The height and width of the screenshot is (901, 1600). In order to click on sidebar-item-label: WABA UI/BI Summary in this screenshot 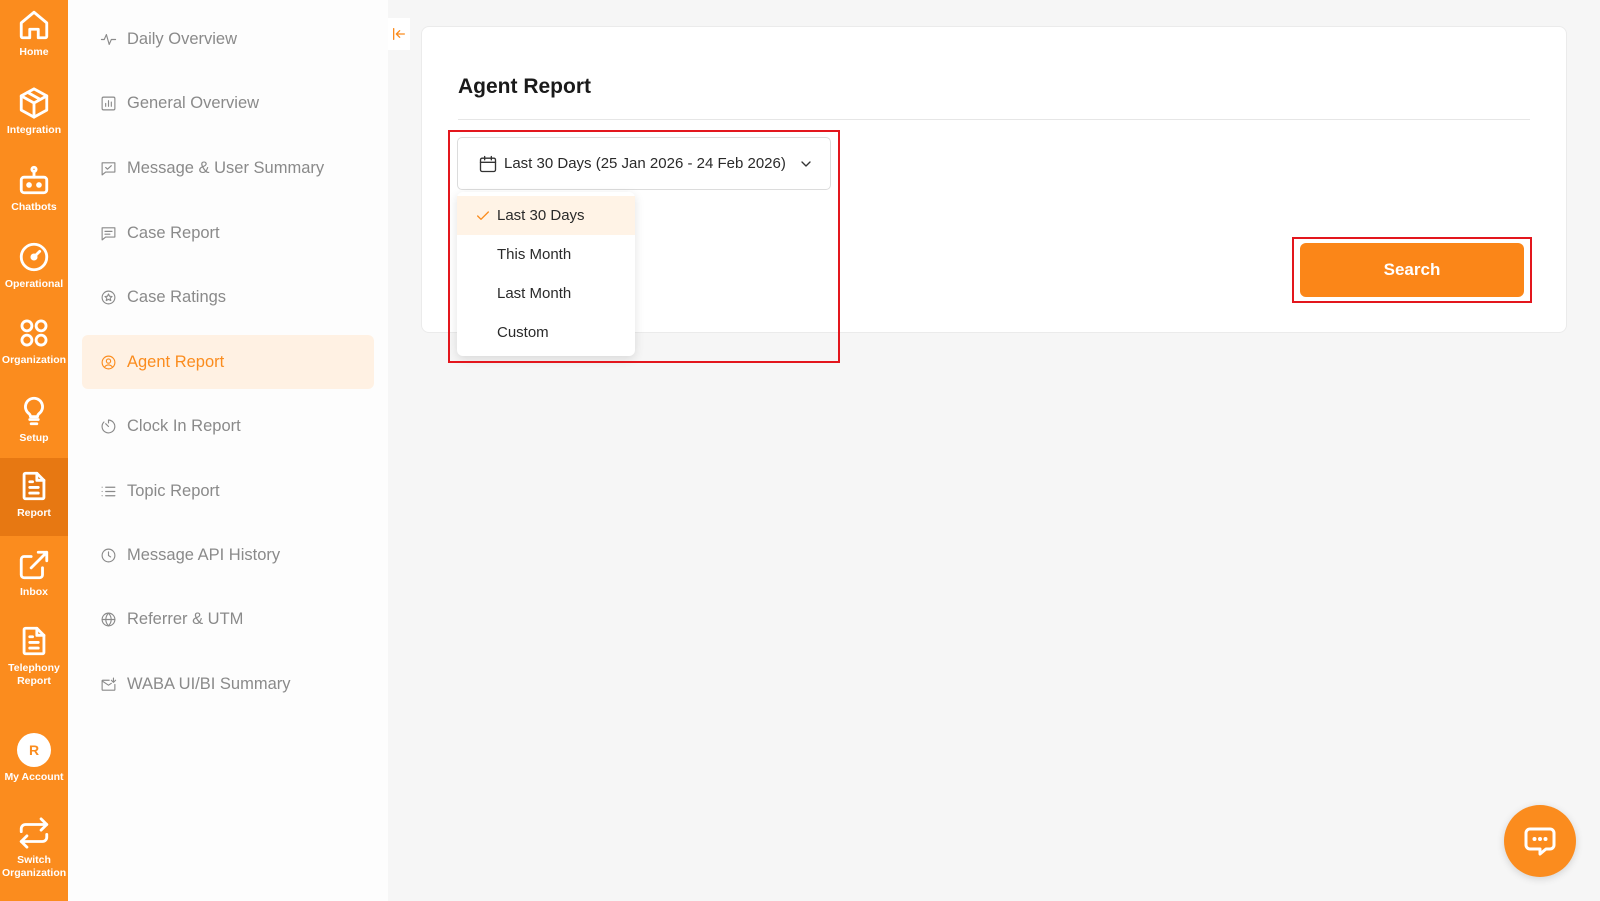, I will do `click(209, 683)`.